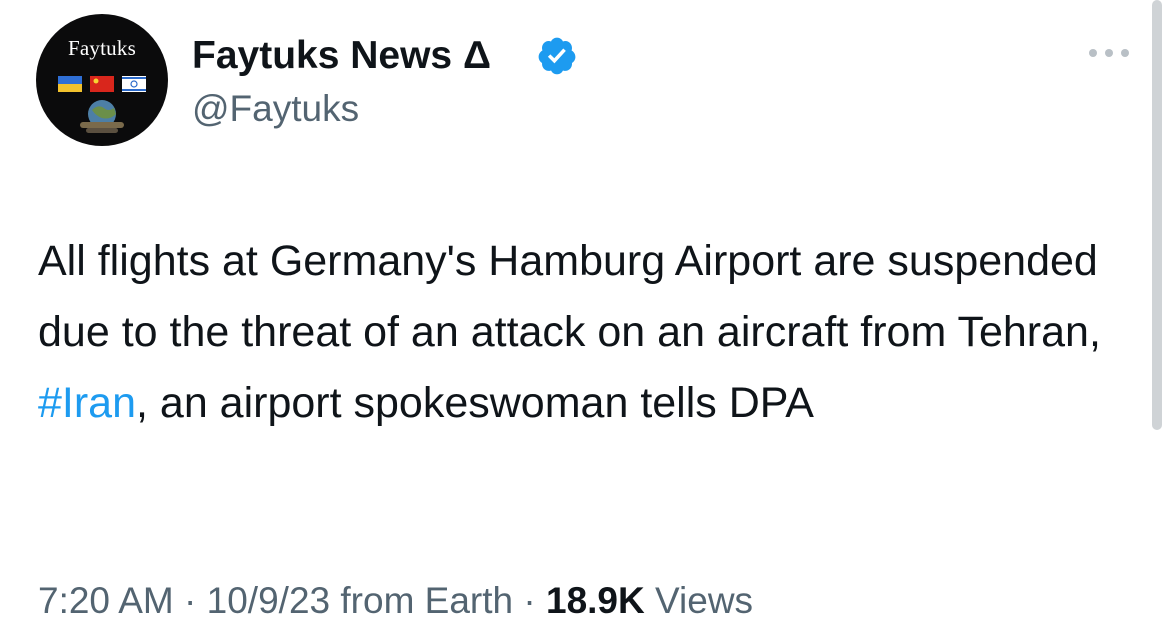 This screenshot has width=1170, height=635. What do you see at coordinates (341, 56) in the screenshot?
I see `author-display-name: Faytuks News Δ` at bounding box center [341, 56].